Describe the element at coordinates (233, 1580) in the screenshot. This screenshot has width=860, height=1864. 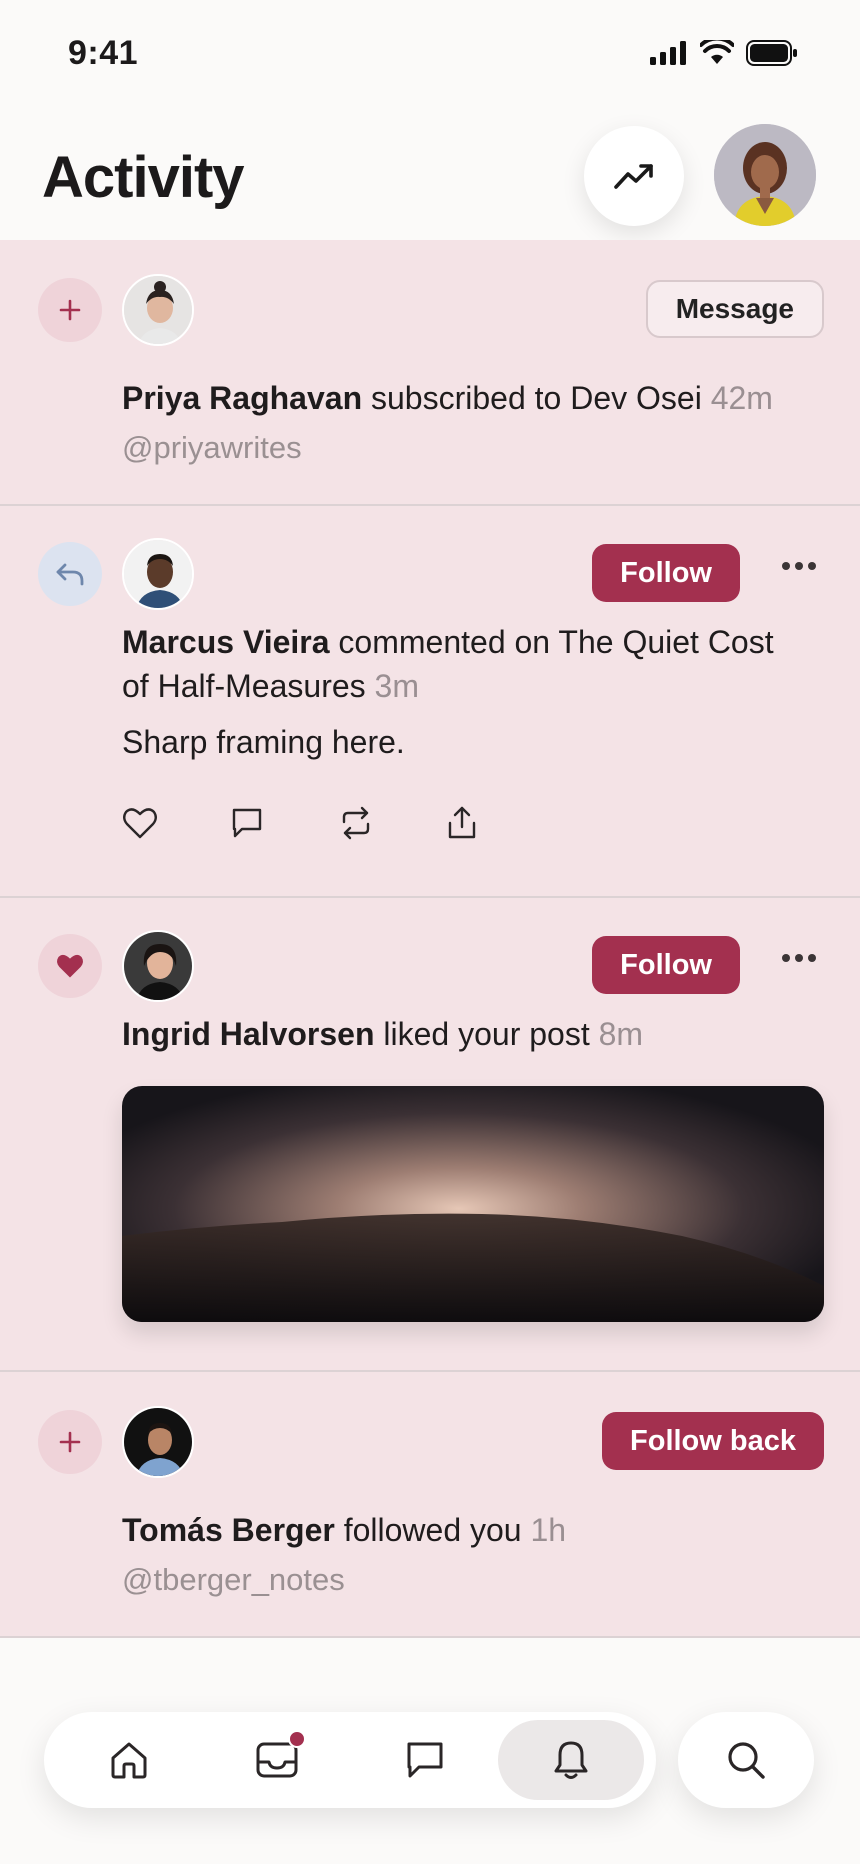
I see `user-handle: @tberger_notes` at that location.